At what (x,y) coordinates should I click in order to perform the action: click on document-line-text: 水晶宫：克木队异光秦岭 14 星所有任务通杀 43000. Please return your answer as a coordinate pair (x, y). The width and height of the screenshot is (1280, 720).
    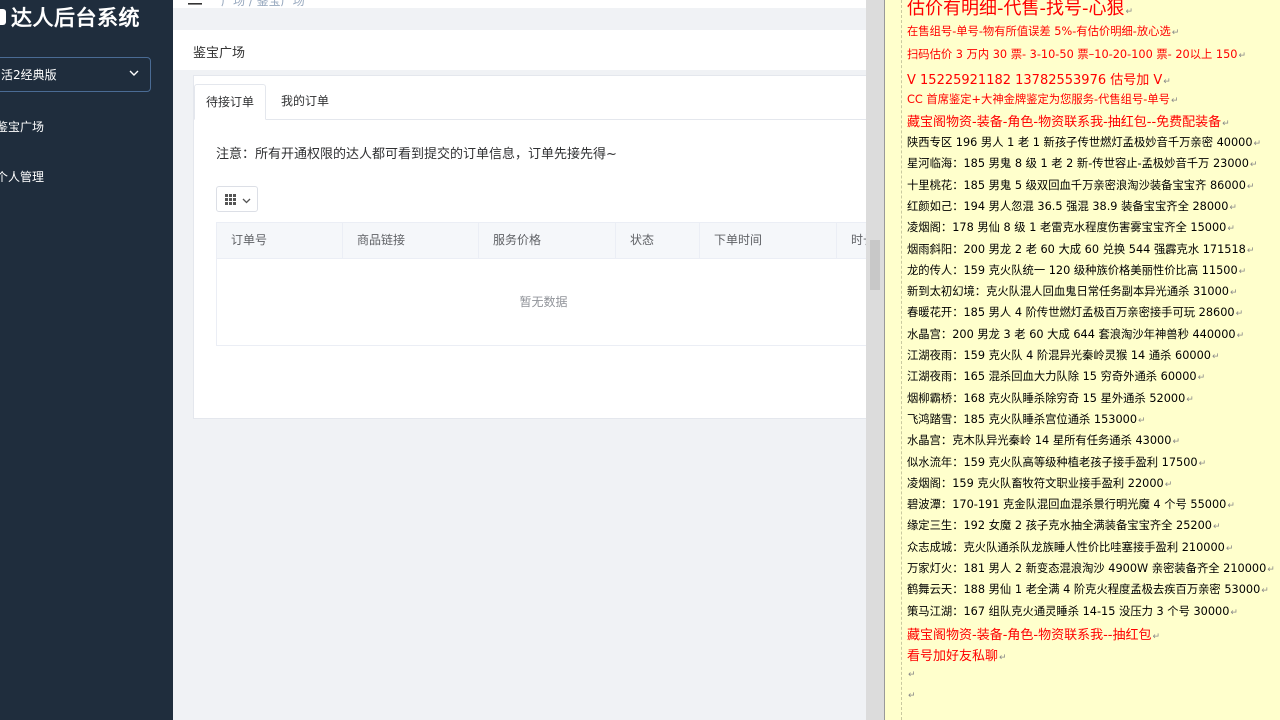
    Looking at the image, I should click on (1039, 441).